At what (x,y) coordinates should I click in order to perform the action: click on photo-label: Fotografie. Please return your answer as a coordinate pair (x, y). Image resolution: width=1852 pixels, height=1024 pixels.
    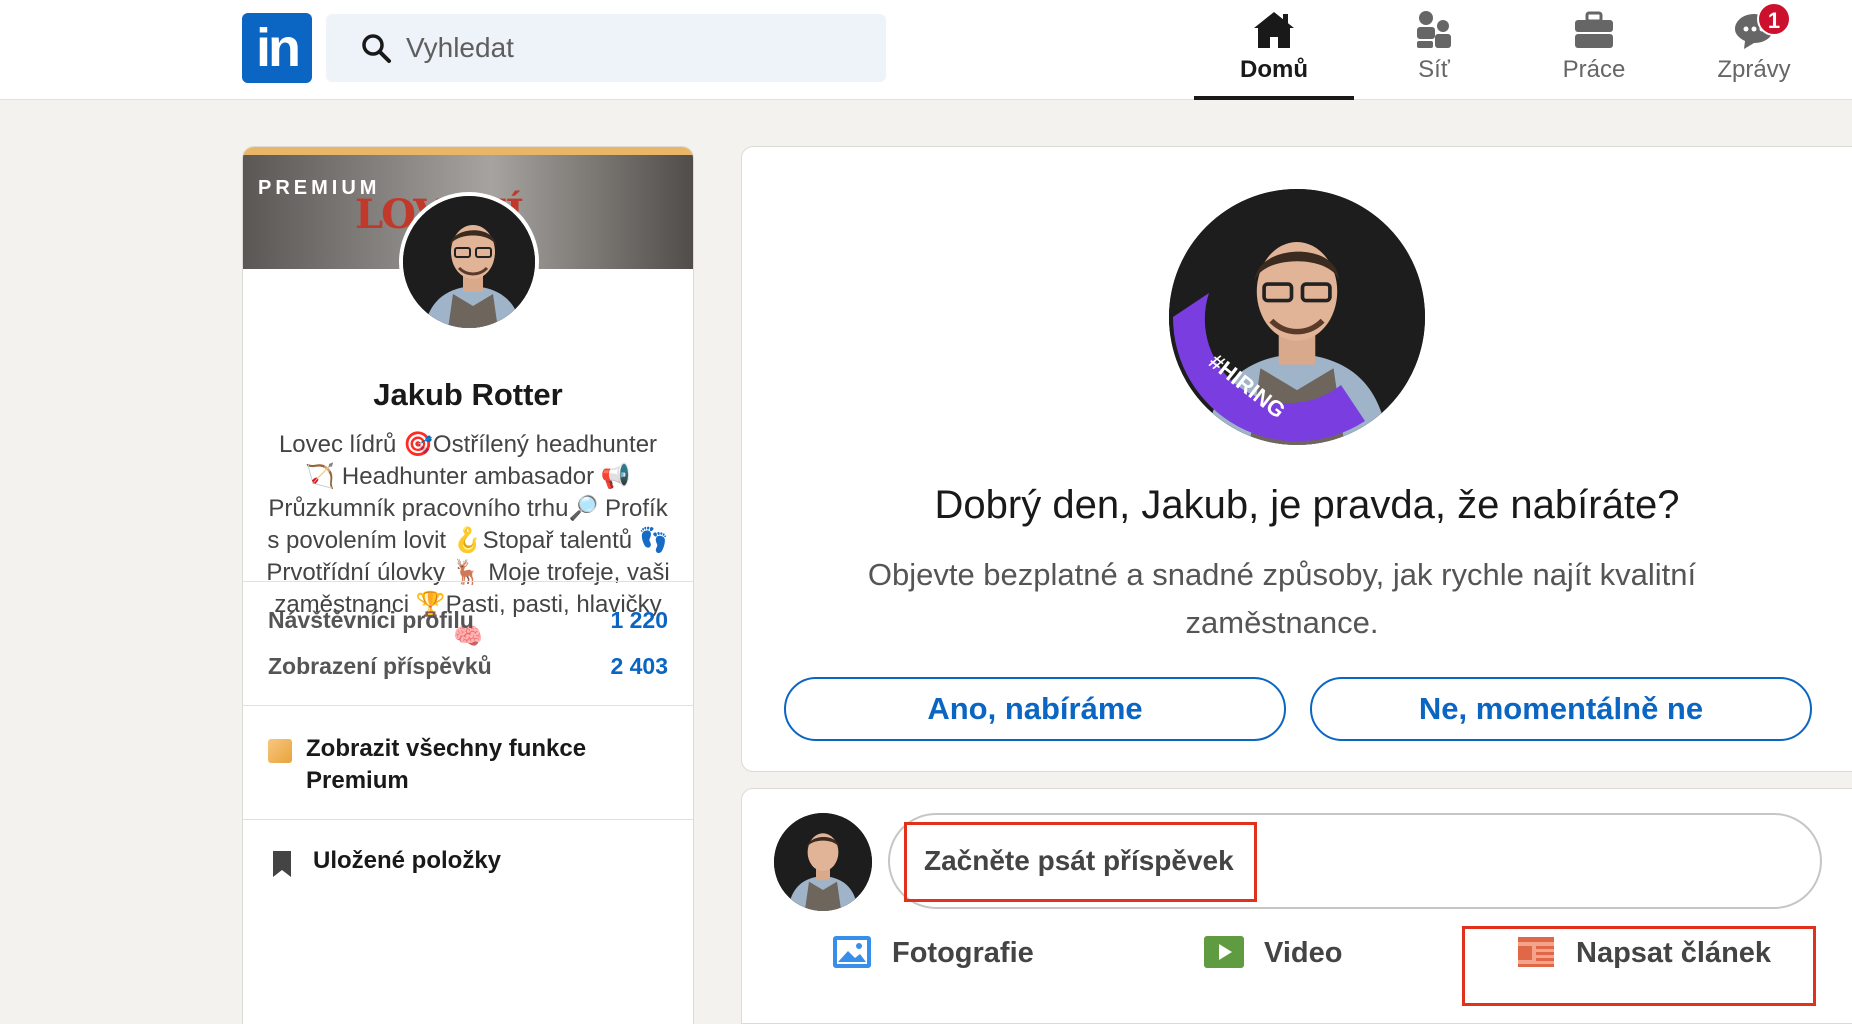
    Looking at the image, I should click on (963, 953).